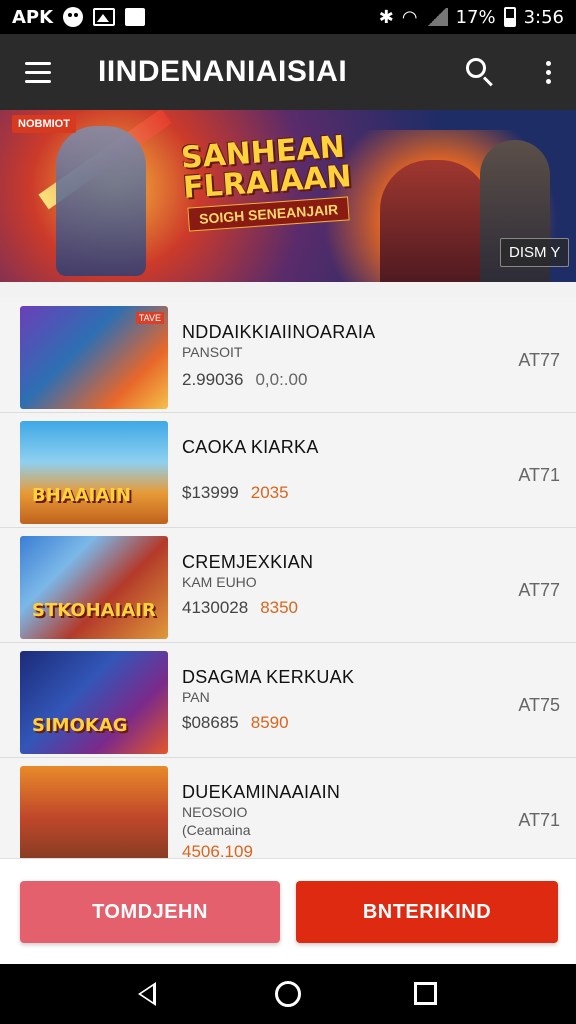 The width and height of the screenshot is (576, 1024). Describe the element at coordinates (539, 705) in the screenshot. I see `item-meta: AT75` at that location.